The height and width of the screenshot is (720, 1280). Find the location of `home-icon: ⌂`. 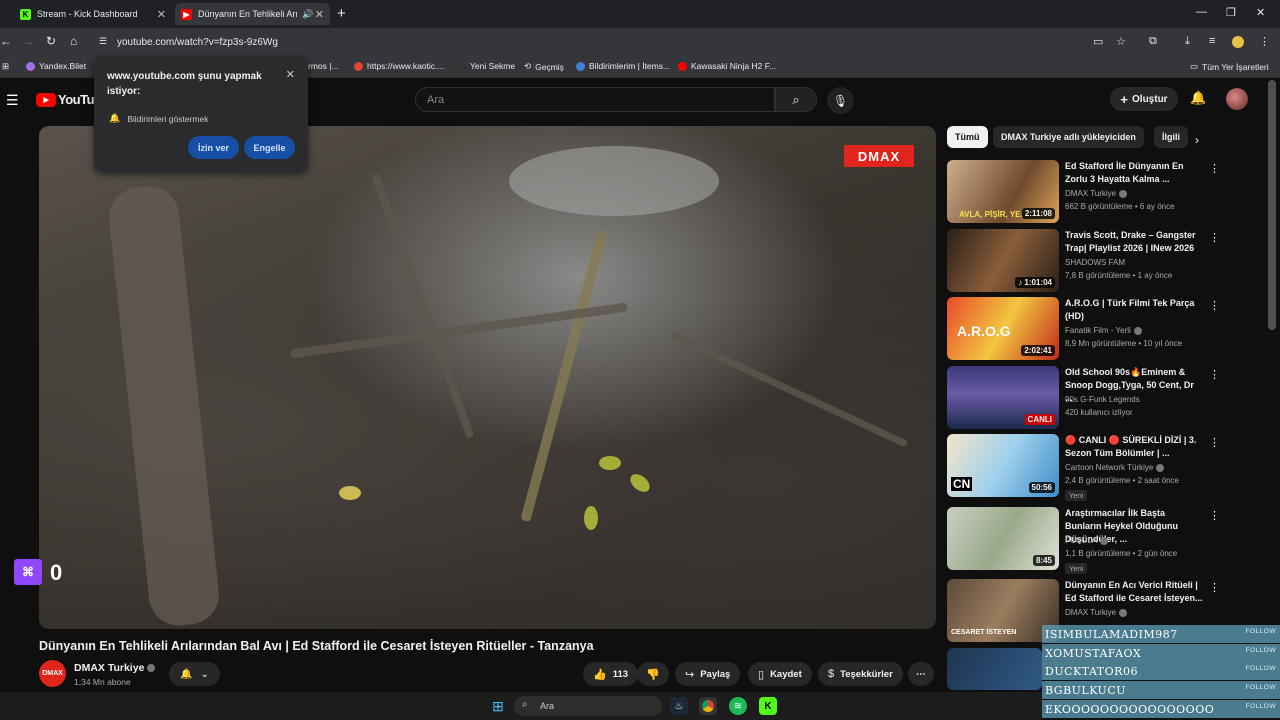

home-icon: ⌂ is located at coordinates (73, 41).